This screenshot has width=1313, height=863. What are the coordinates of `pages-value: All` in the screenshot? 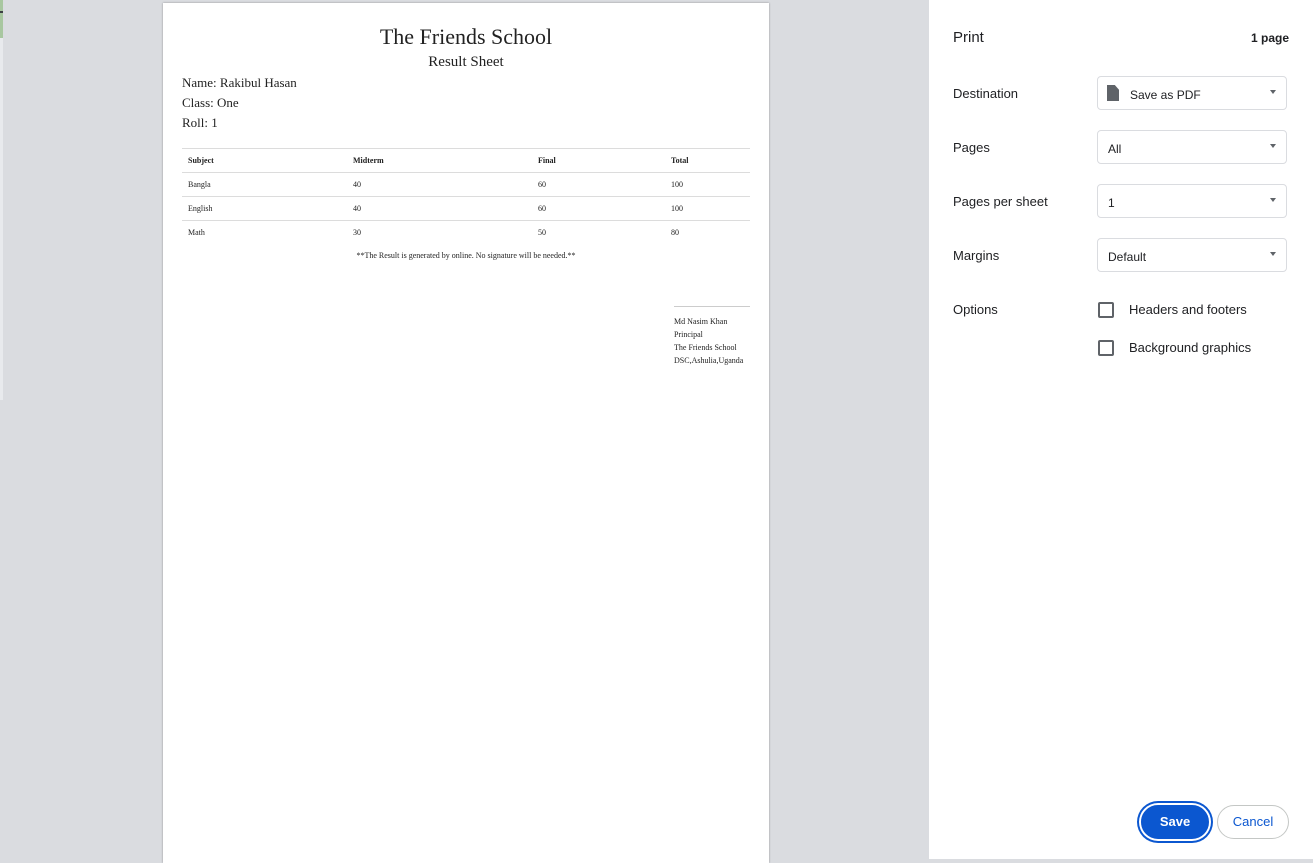 It's located at (1114, 149).